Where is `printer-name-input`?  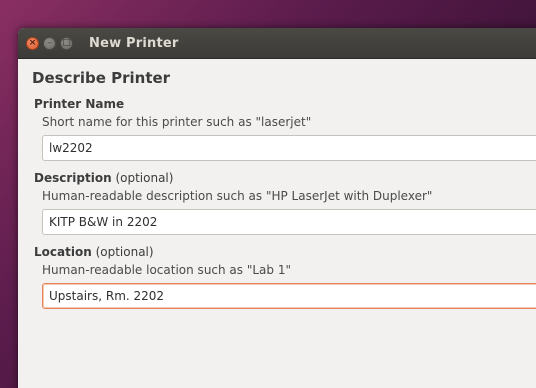
printer-name-input is located at coordinates (289, 148).